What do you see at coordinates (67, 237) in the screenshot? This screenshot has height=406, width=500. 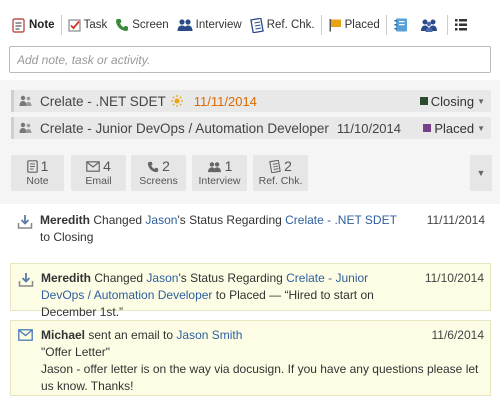 I see `activity-text-part: to Closing` at bounding box center [67, 237].